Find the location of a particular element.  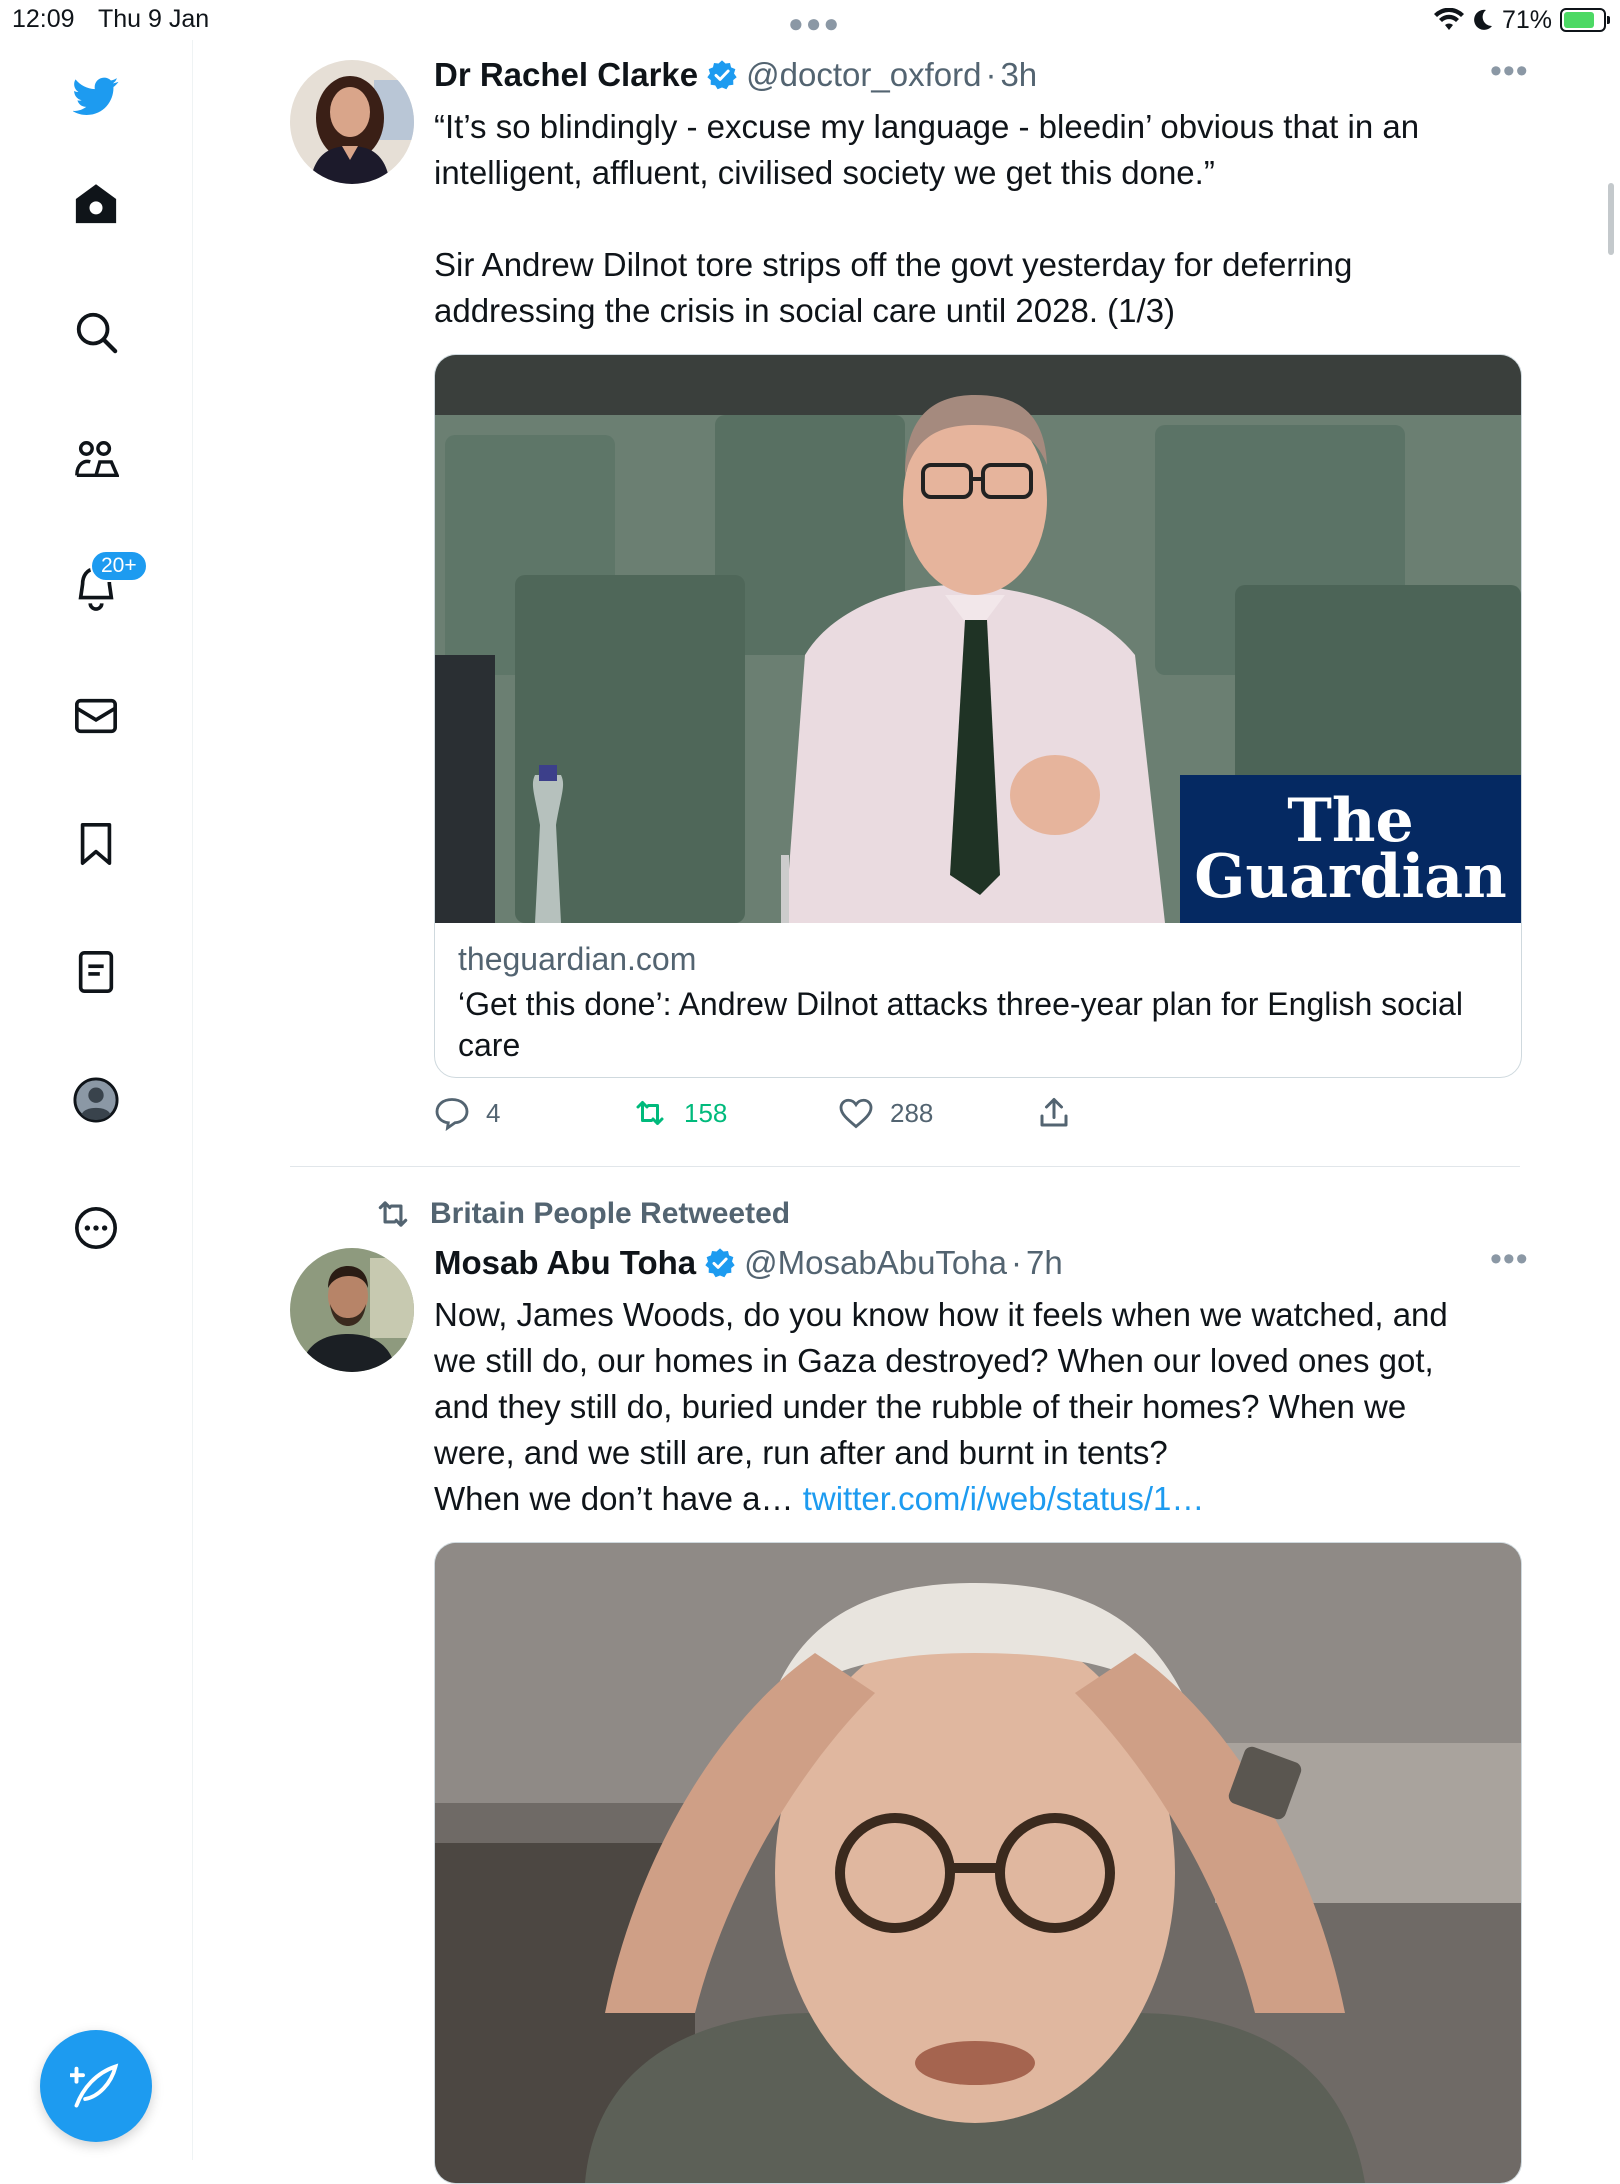

like-button: 288 is located at coordinates (885, 1113).